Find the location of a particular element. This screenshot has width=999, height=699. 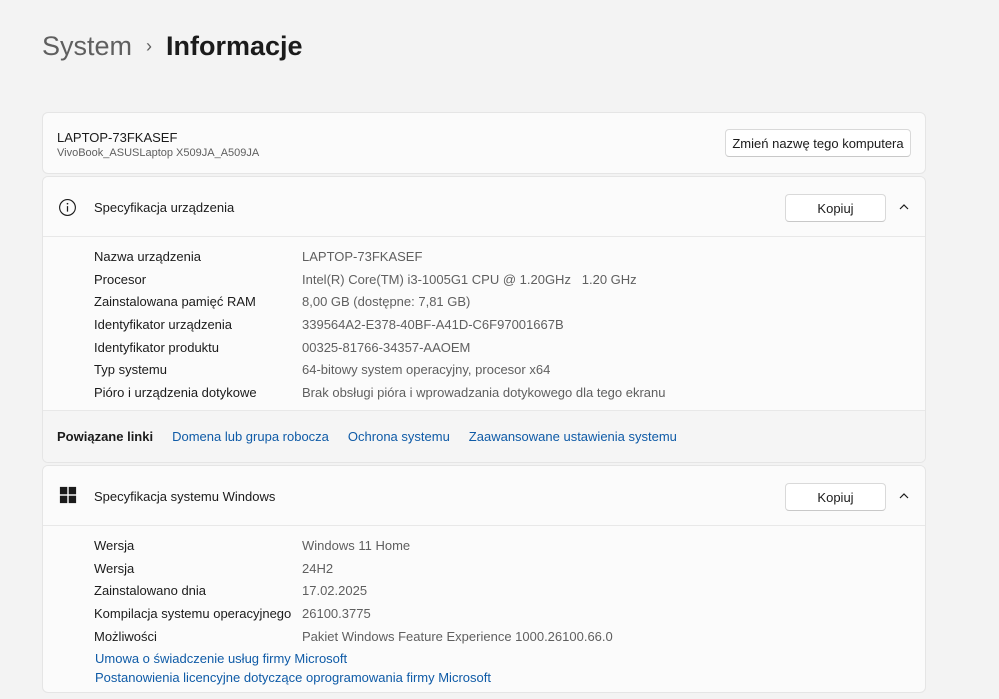

spec-label: Procesor is located at coordinates (120, 279).